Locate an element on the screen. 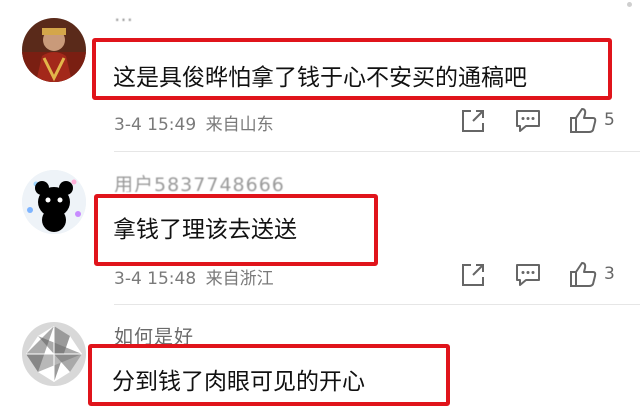  comment-meta: 3-4 15:48 来自浙江 is located at coordinates (194, 276).